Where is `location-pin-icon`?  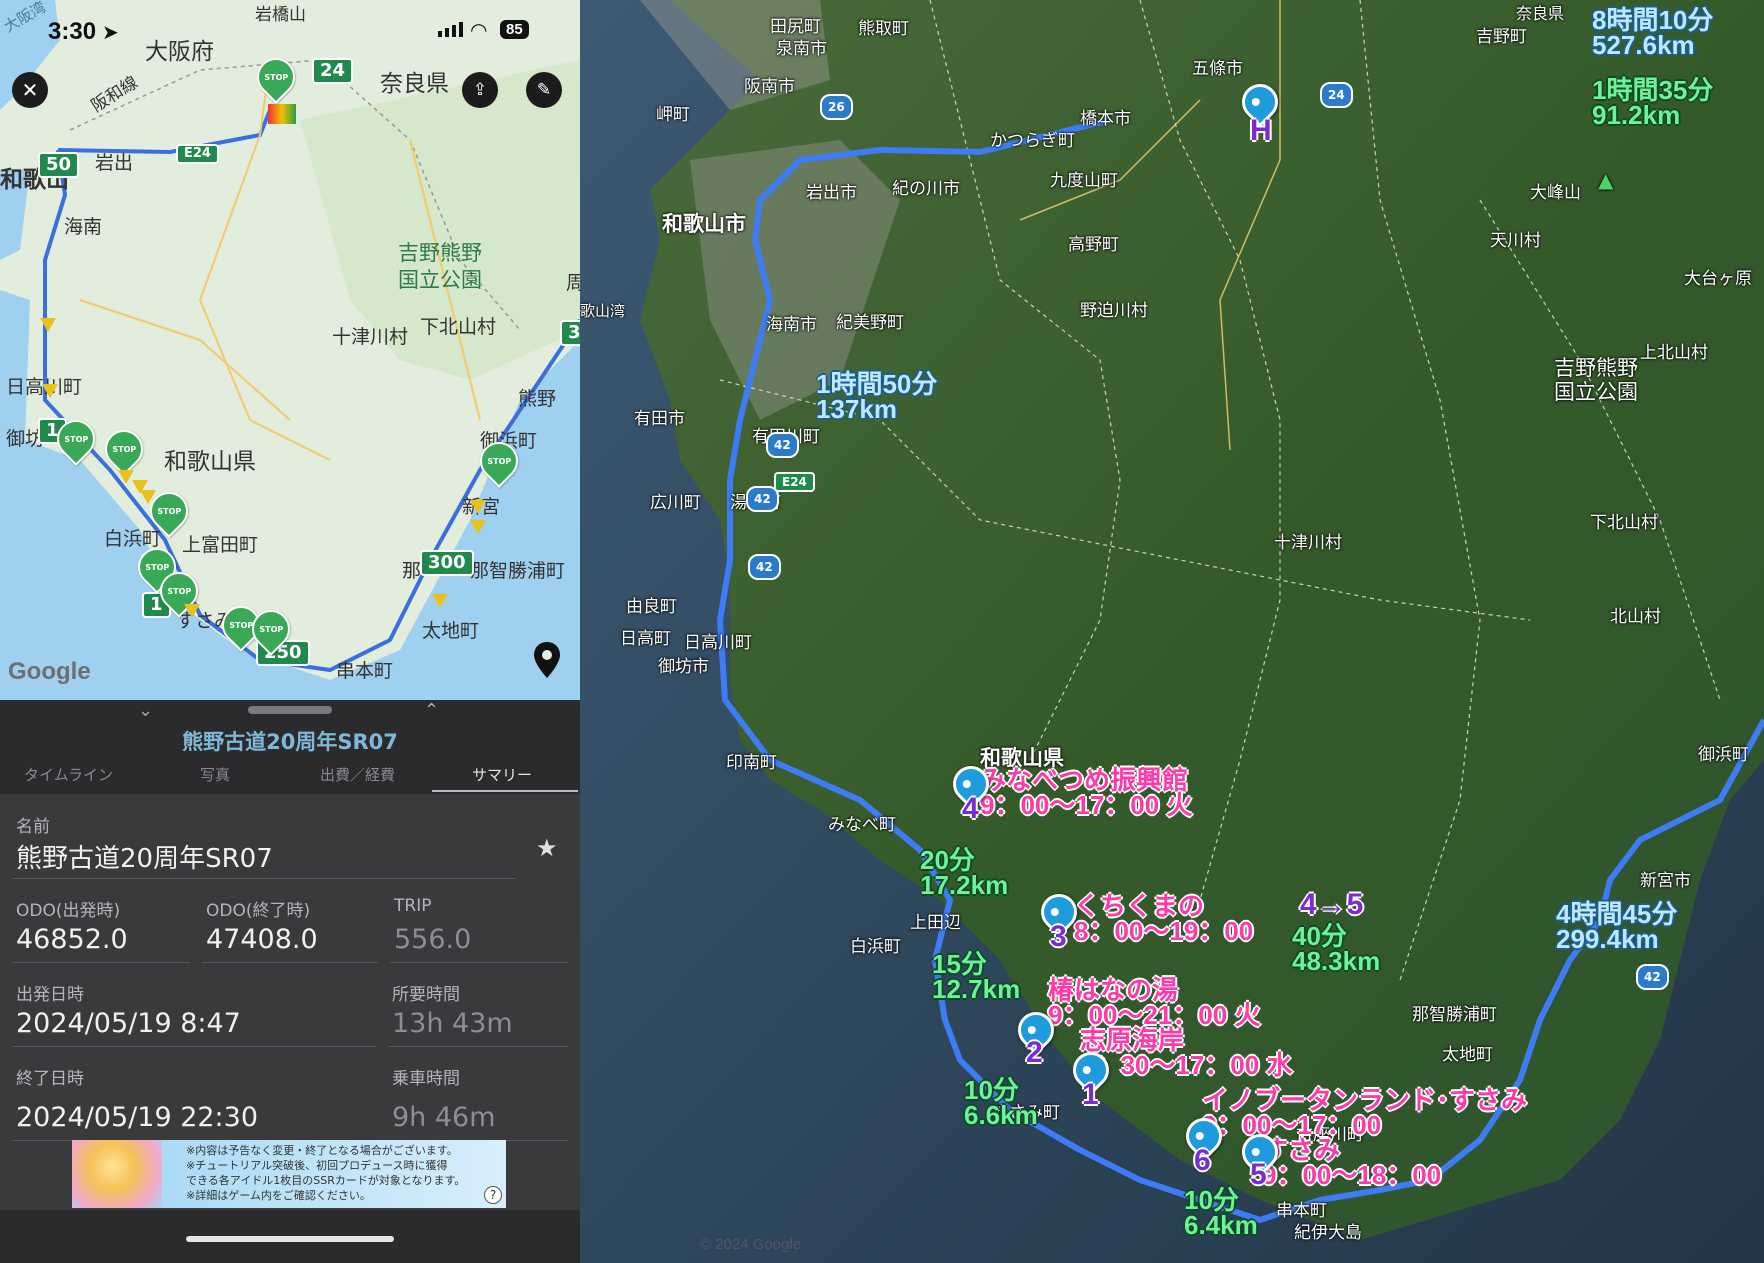
location-pin-icon is located at coordinates (547, 660).